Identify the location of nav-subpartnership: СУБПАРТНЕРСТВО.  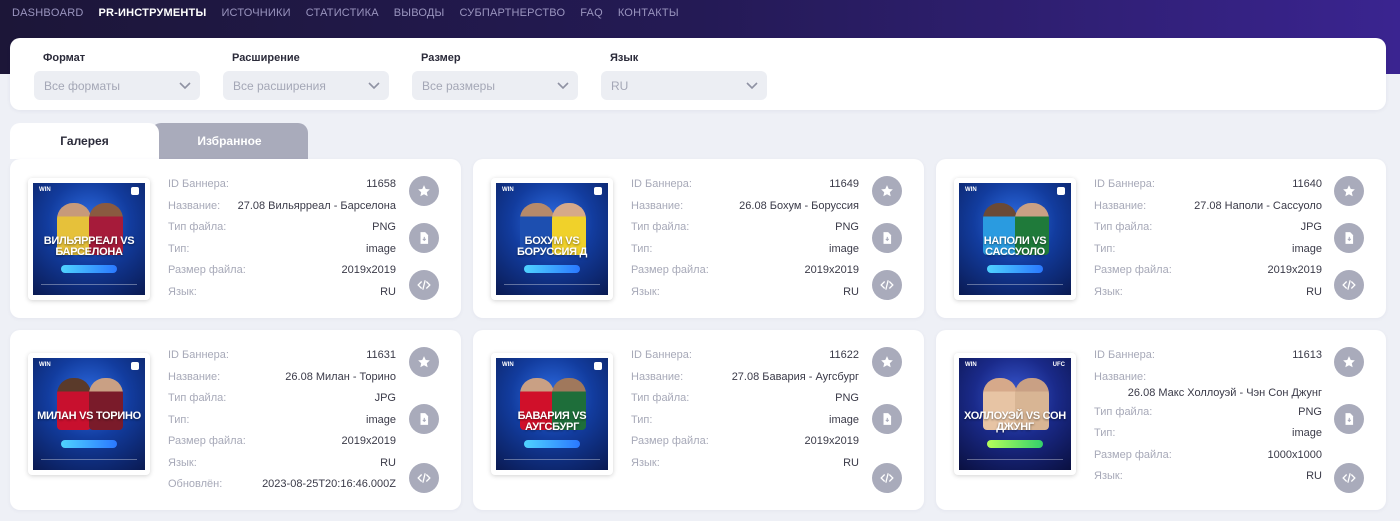
(513, 13).